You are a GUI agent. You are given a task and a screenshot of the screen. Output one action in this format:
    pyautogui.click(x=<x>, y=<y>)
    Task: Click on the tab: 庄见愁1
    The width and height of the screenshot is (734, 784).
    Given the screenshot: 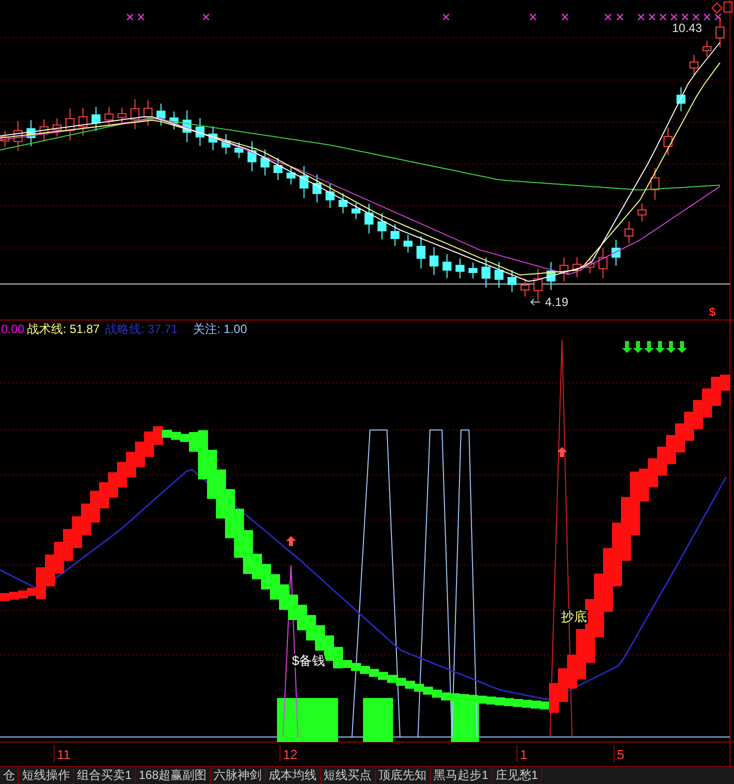 What is the action you would take?
    pyautogui.click(x=517, y=775)
    